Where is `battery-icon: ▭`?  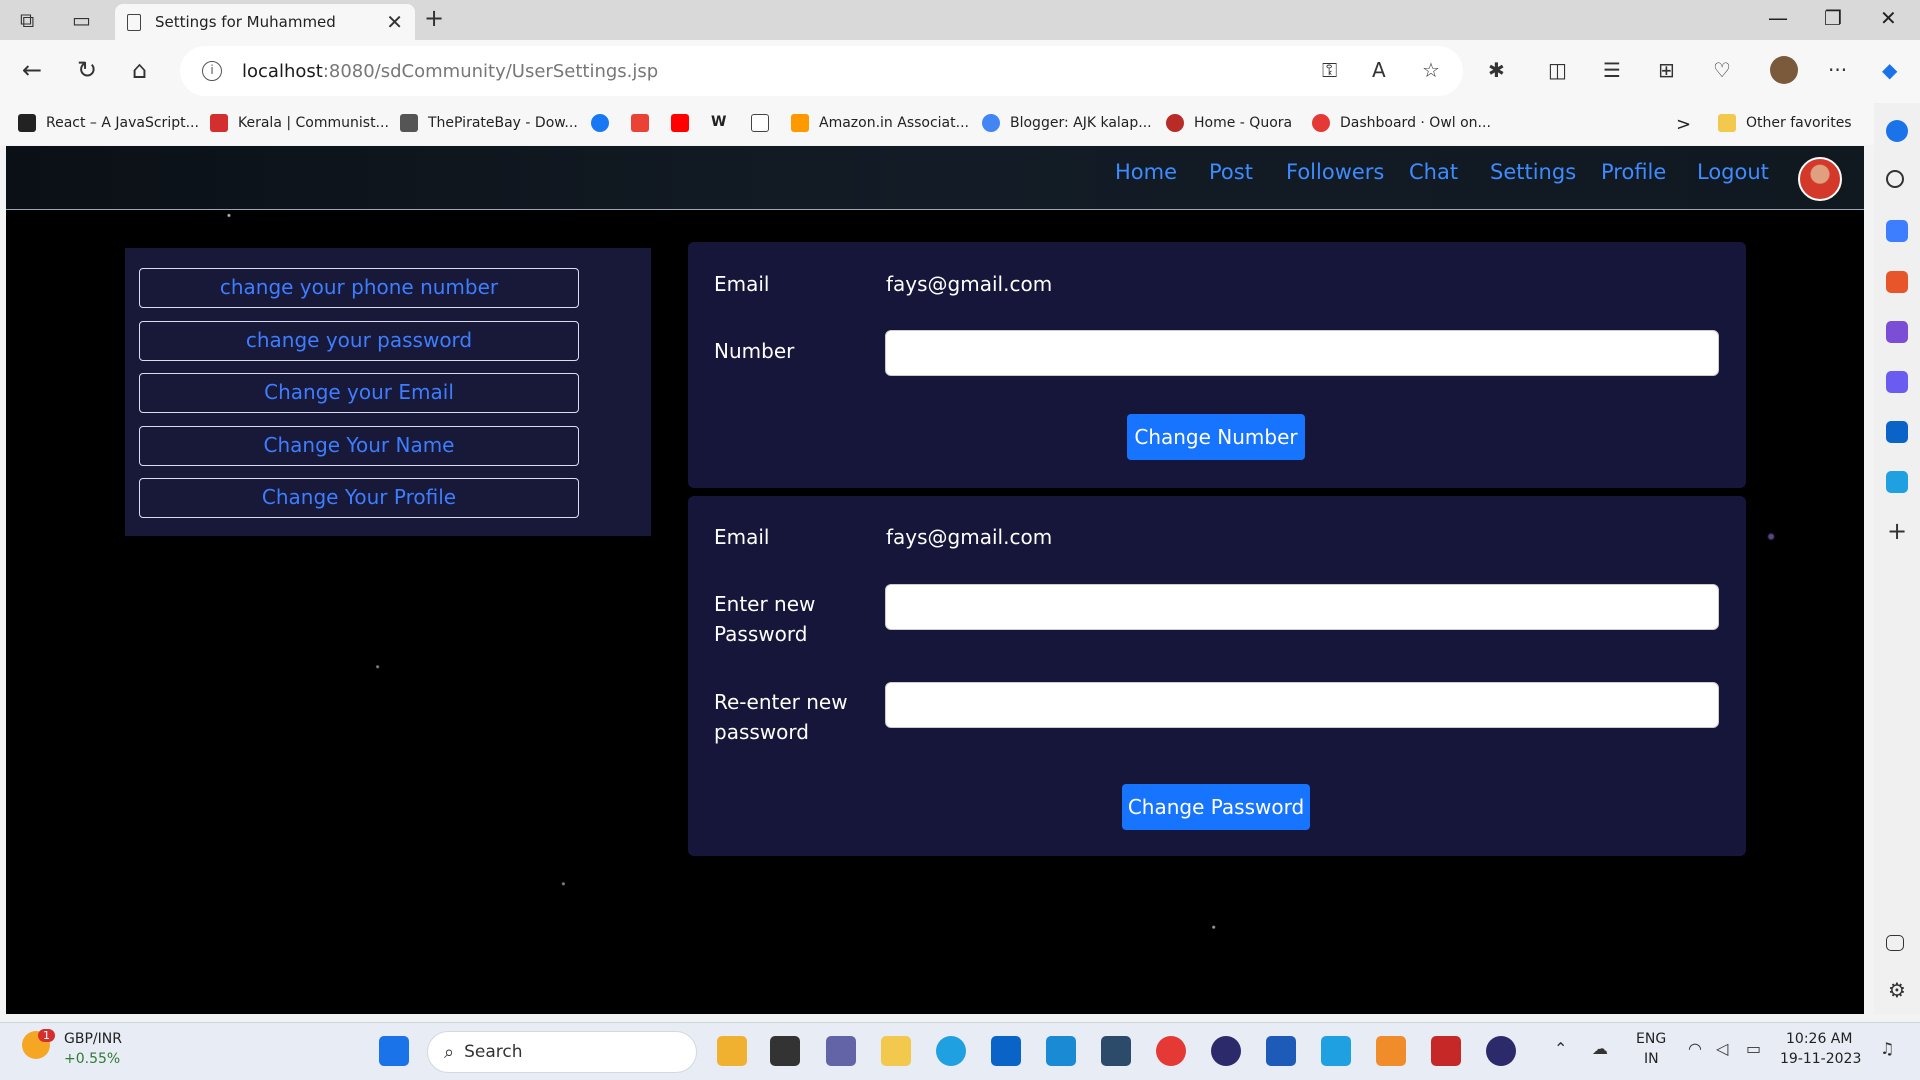 battery-icon: ▭ is located at coordinates (1753, 1048).